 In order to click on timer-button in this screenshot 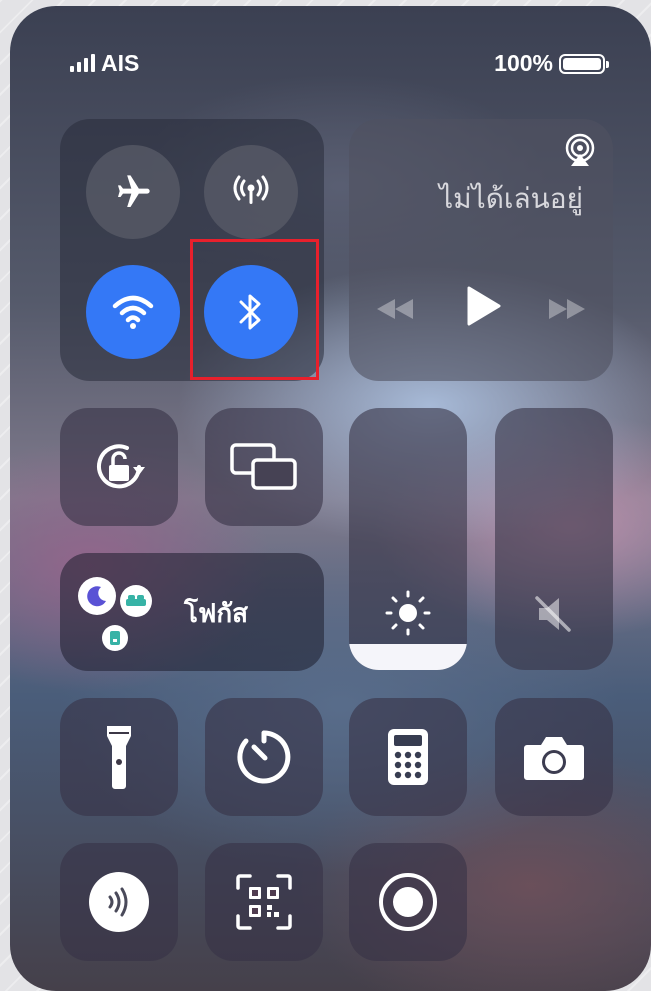, I will do `click(264, 757)`.